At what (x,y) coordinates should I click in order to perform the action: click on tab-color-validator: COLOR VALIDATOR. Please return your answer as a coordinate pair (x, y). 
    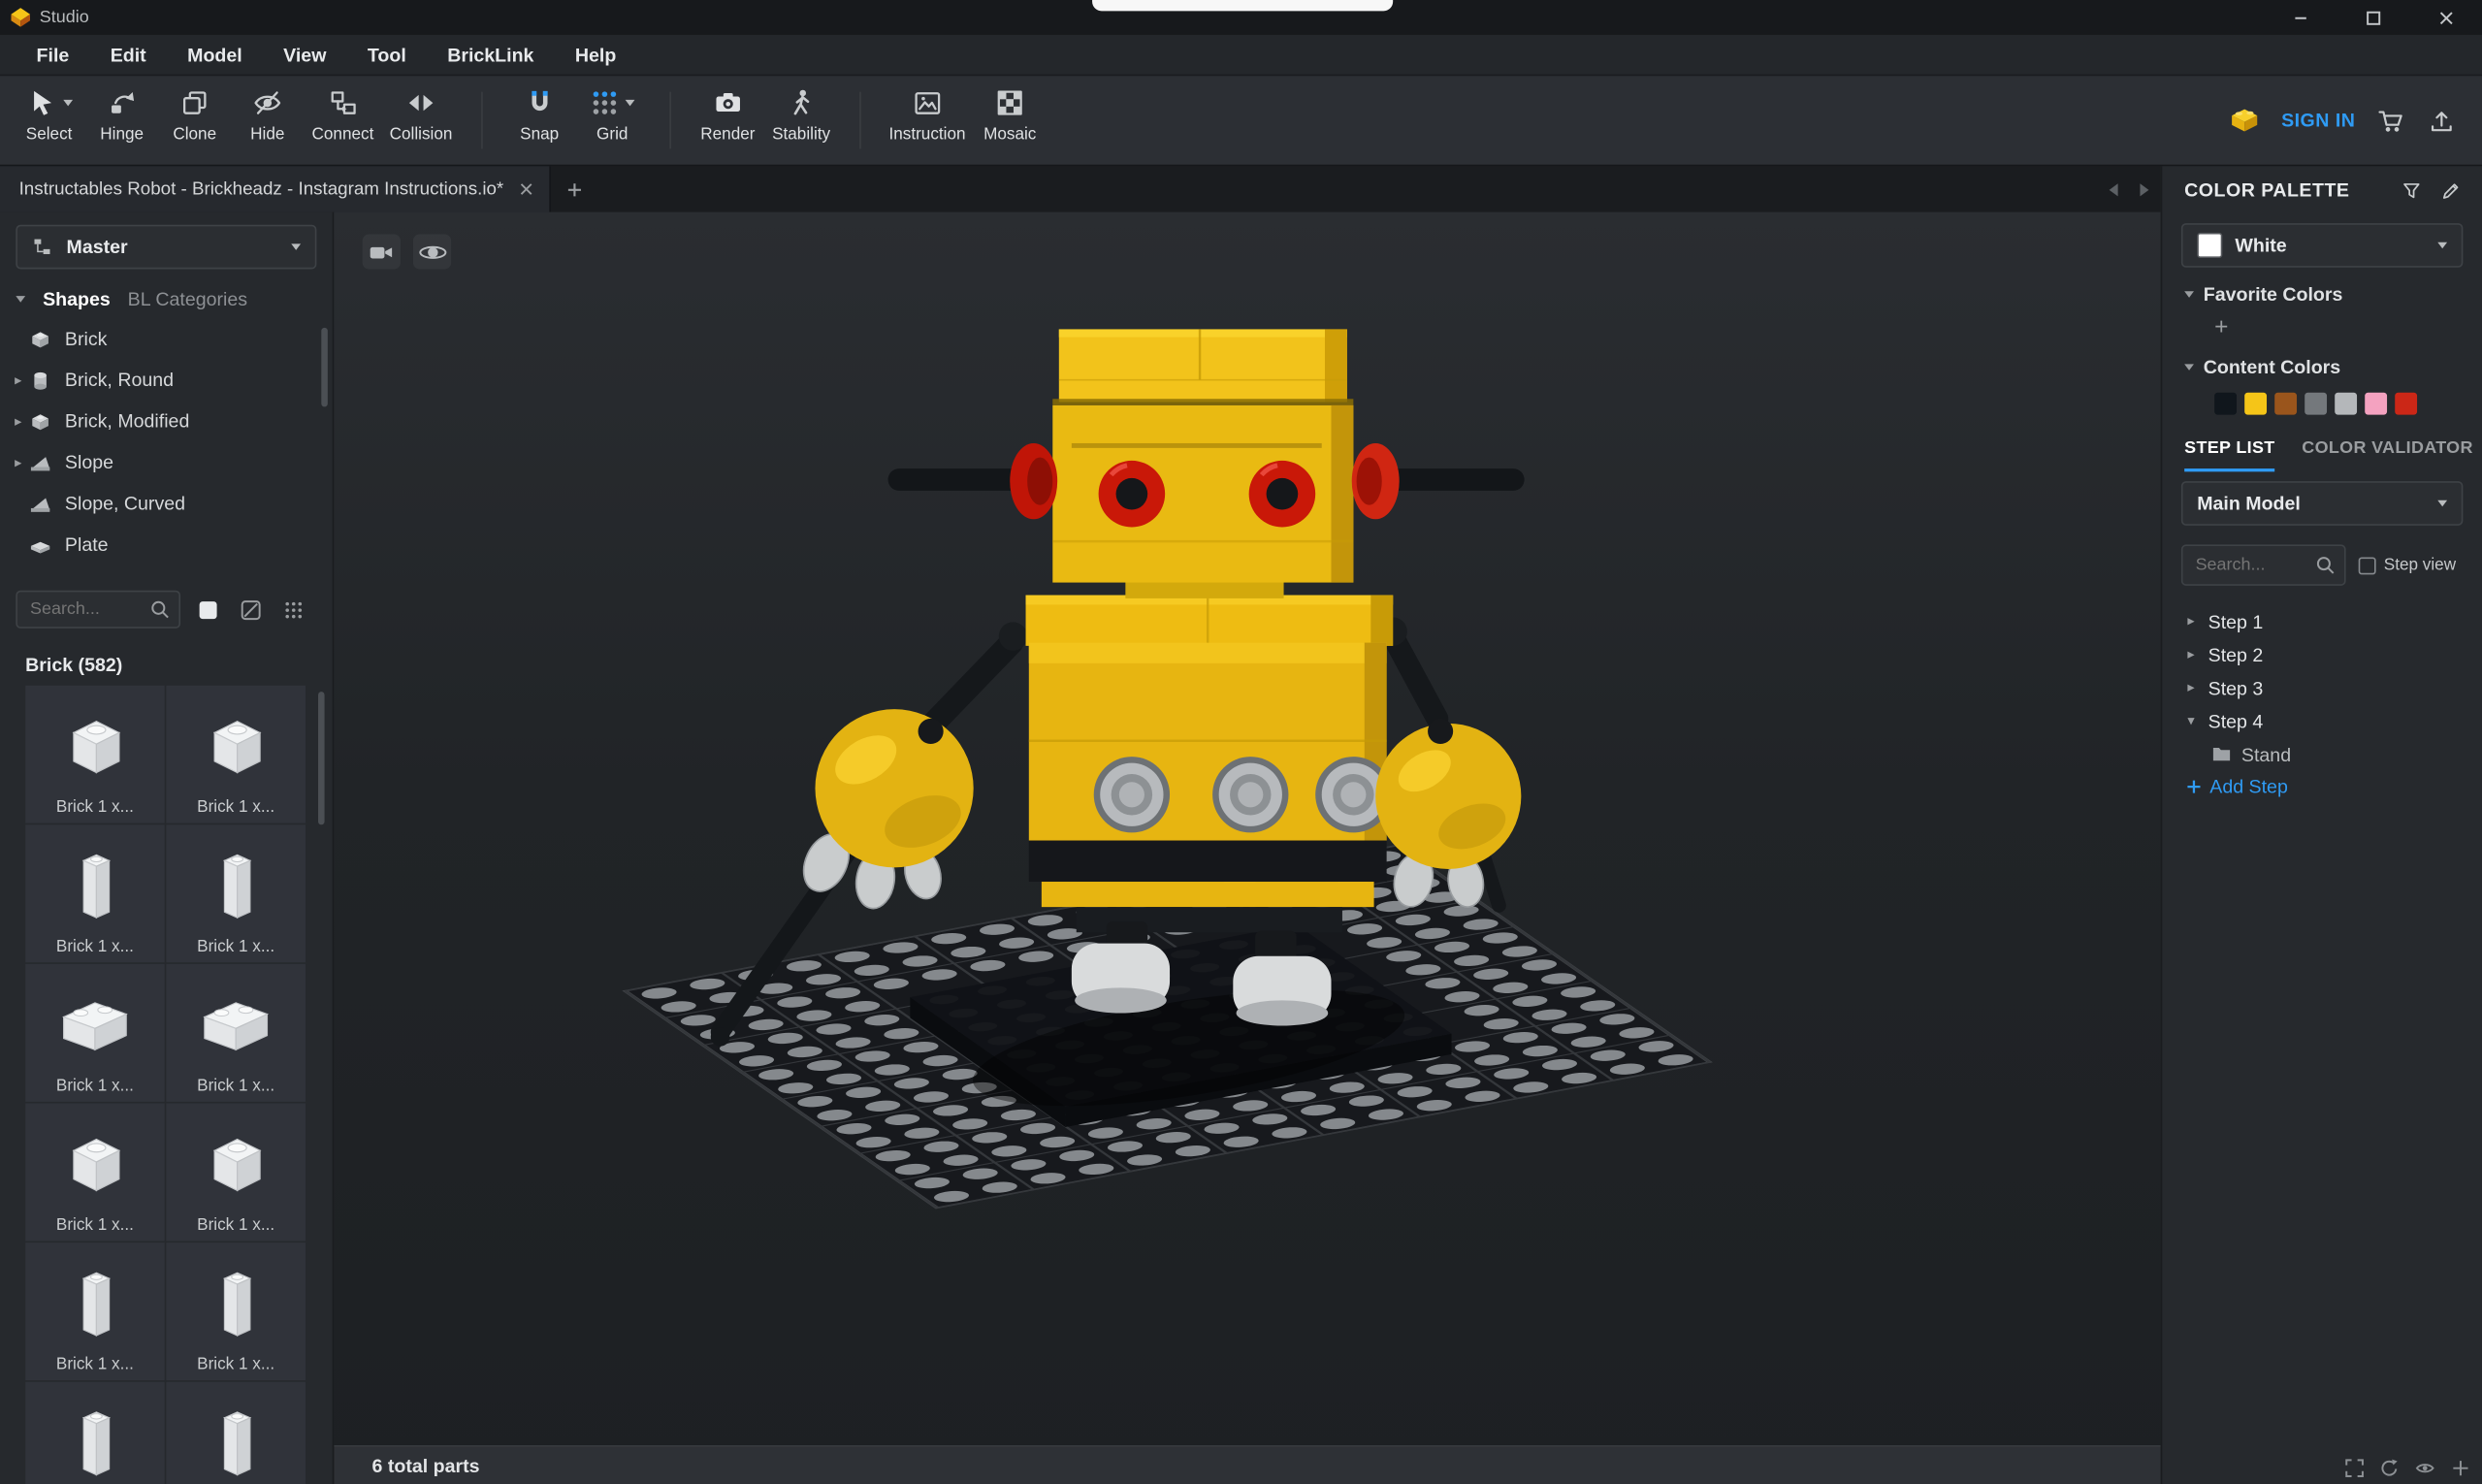
    Looking at the image, I should click on (2387, 454).